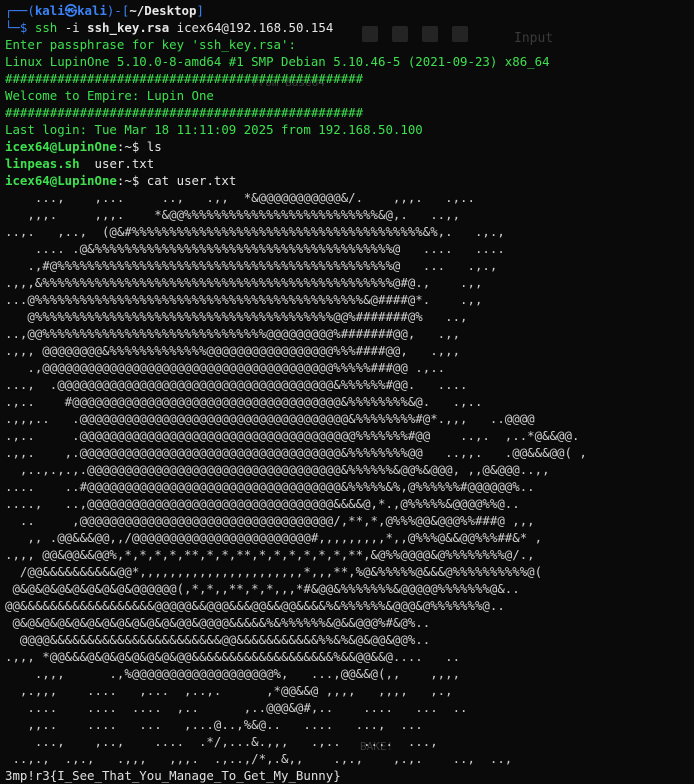 The height and width of the screenshot is (784, 694). I want to click on prompt-at-symbol: ㉿, so click(71, 10).